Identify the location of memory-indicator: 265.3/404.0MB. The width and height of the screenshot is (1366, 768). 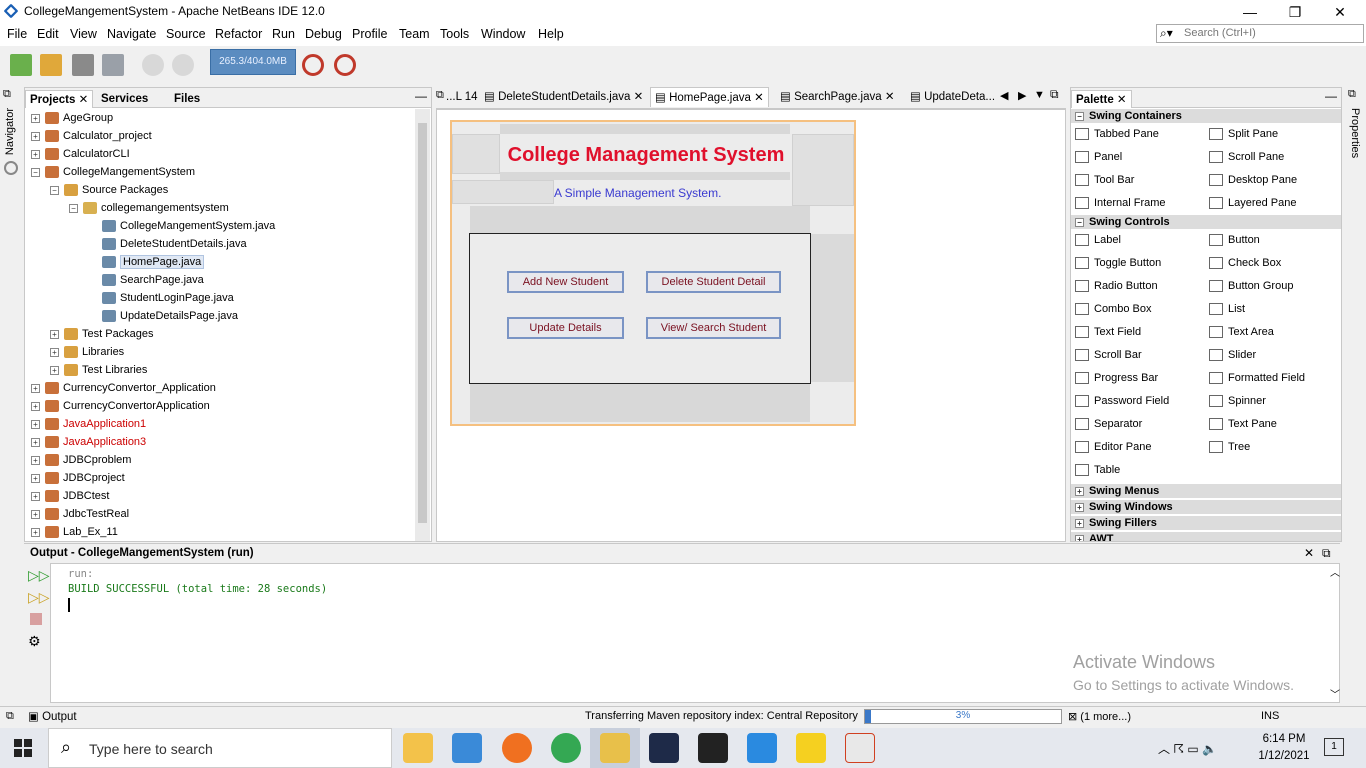
(253, 62).